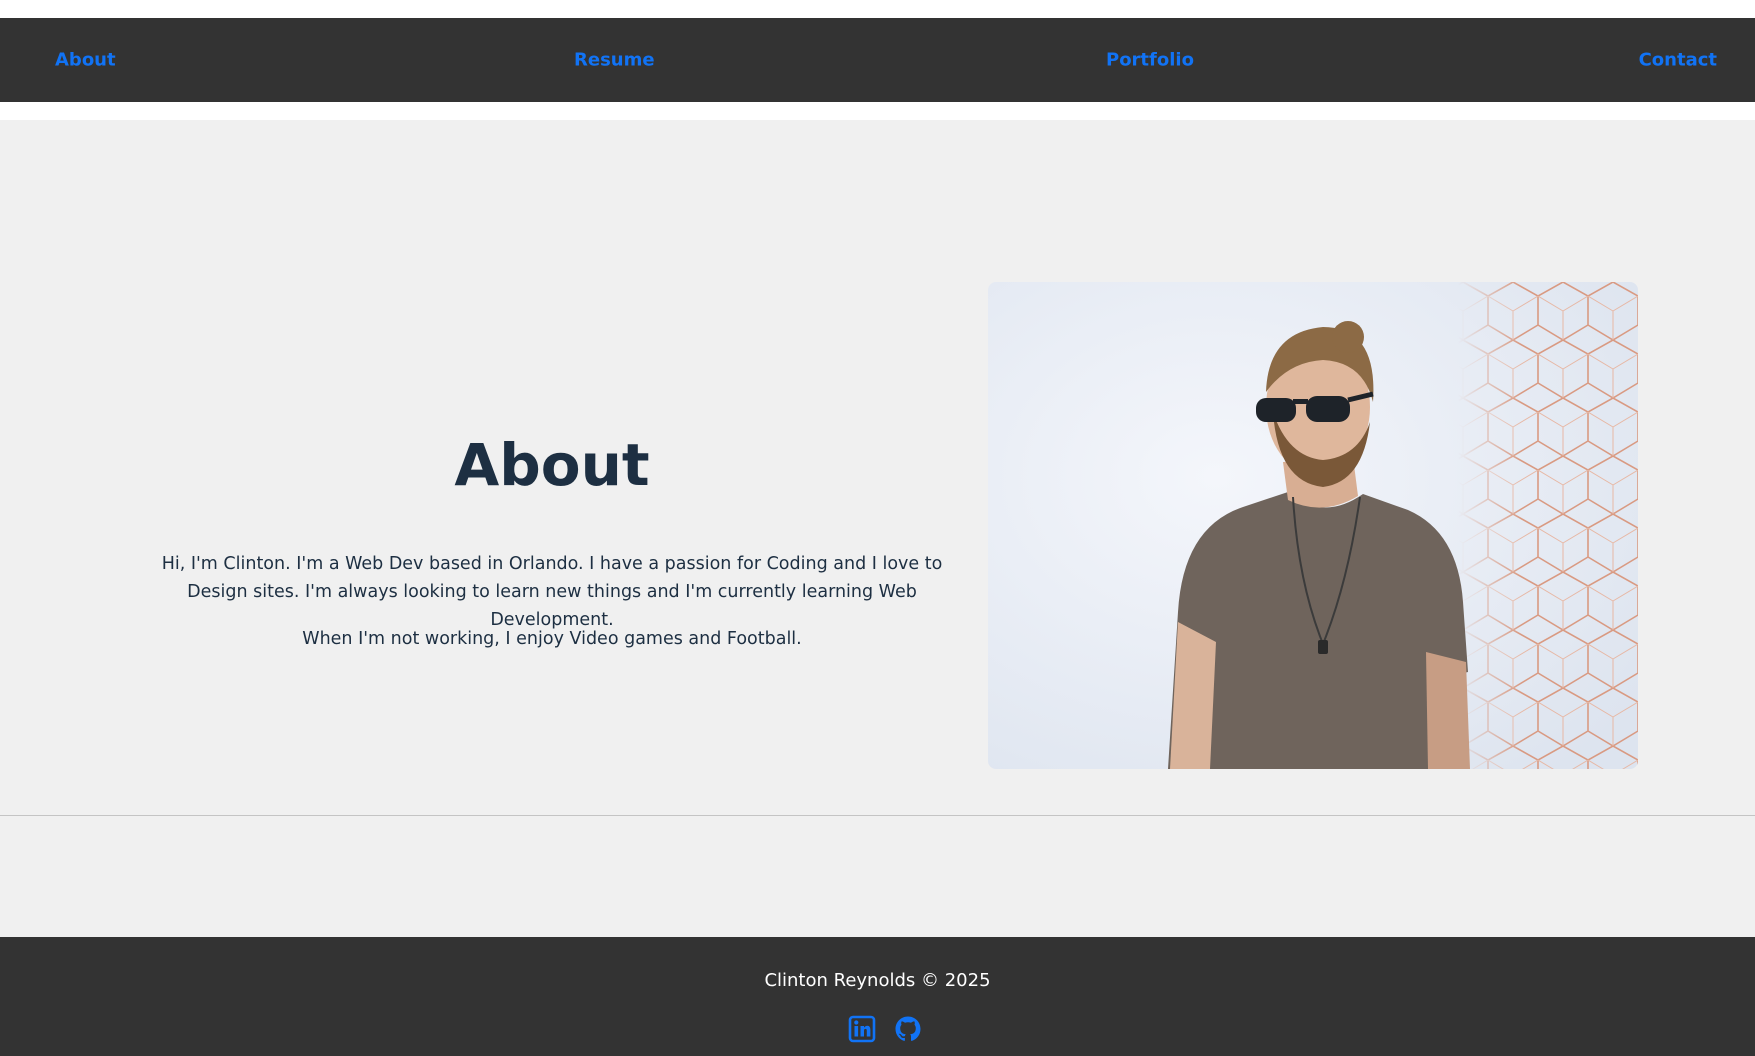  What do you see at coordinates (552, 465) in the screenshot?
I see `about-heading: About` at bounding box center [552, 465].